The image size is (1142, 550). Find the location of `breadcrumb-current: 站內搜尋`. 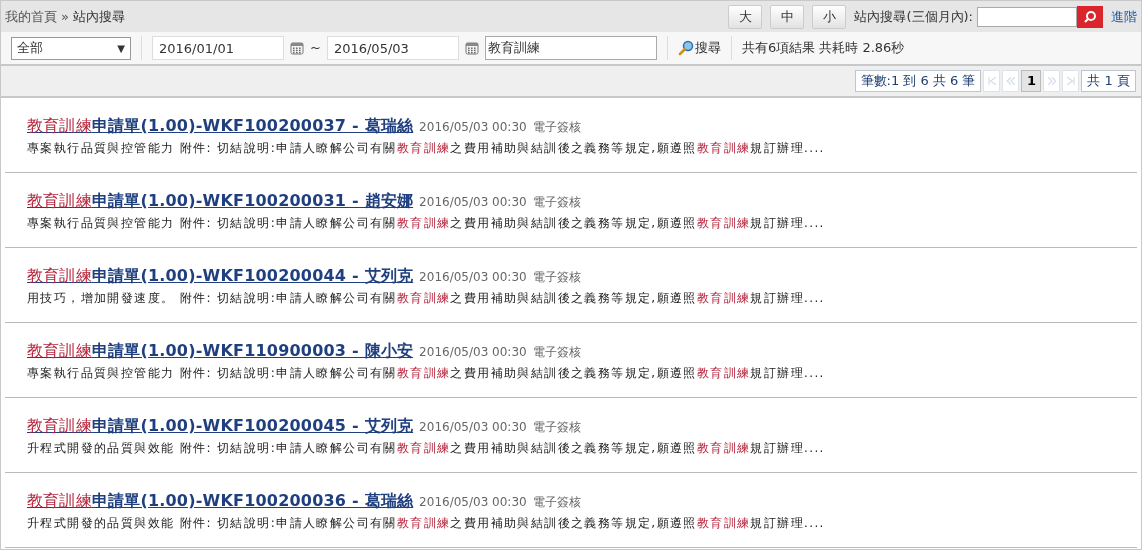

breadcrumb-current: 站內搜尋 is located at coordinates (98, 16).